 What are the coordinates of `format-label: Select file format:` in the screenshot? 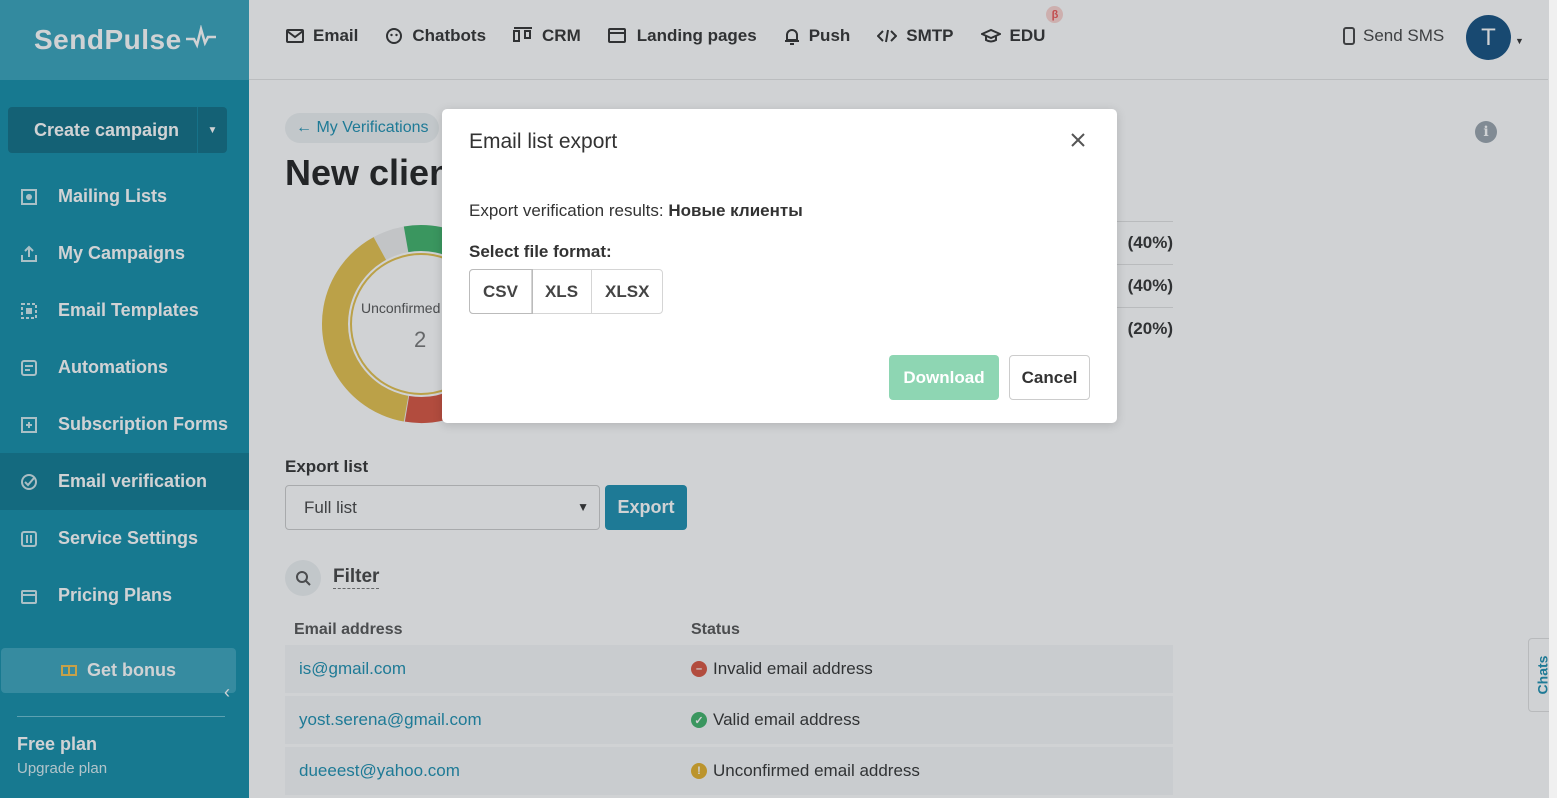 It's located at (540, 251).